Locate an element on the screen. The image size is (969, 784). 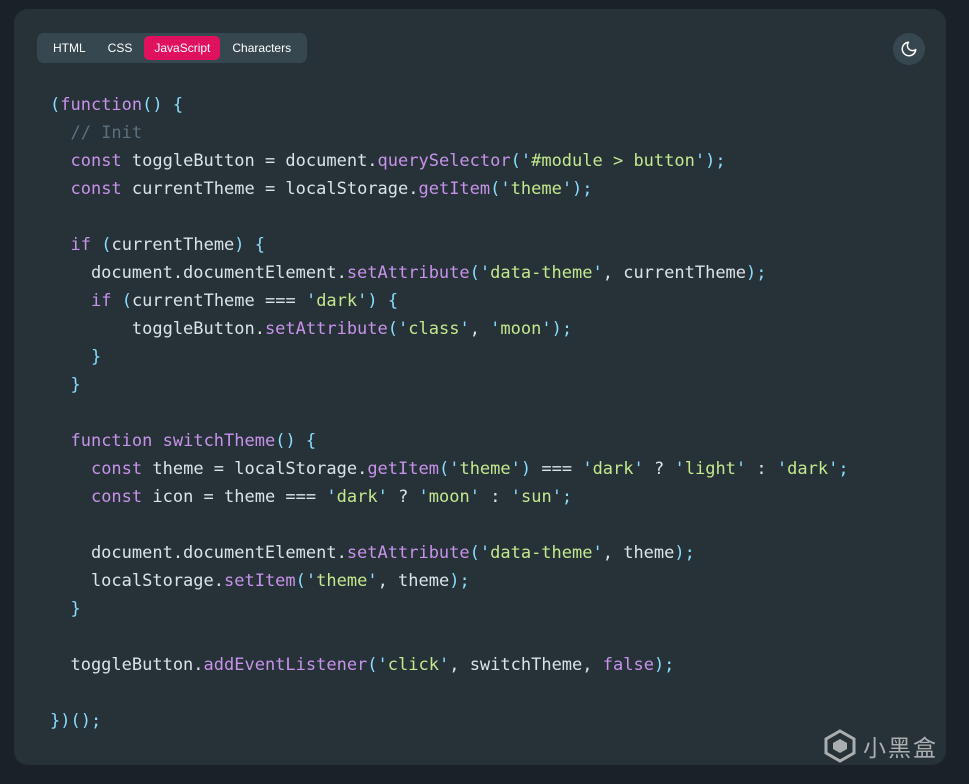
code-token: false is located at coordinates (628, 665).